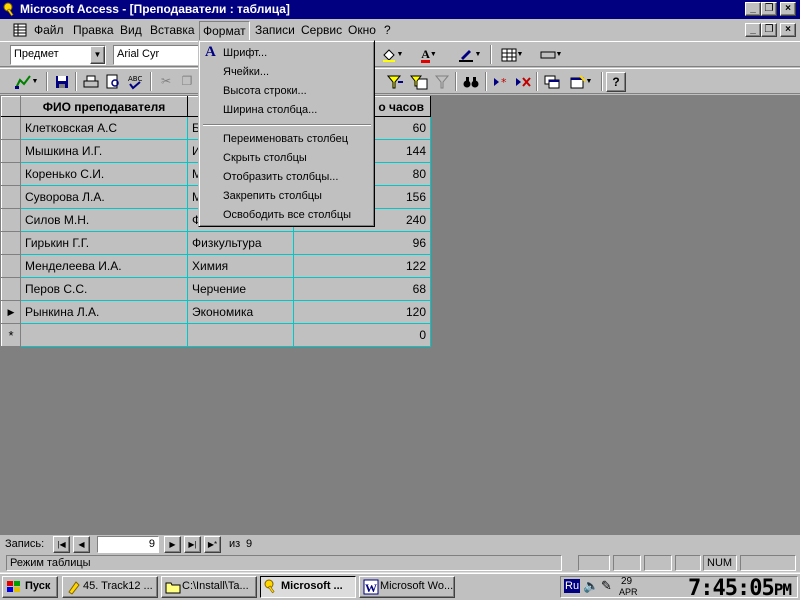  Describe the element at coordinates (275, 31) in the screenshot. I see `menu-records: Записи` at that location.